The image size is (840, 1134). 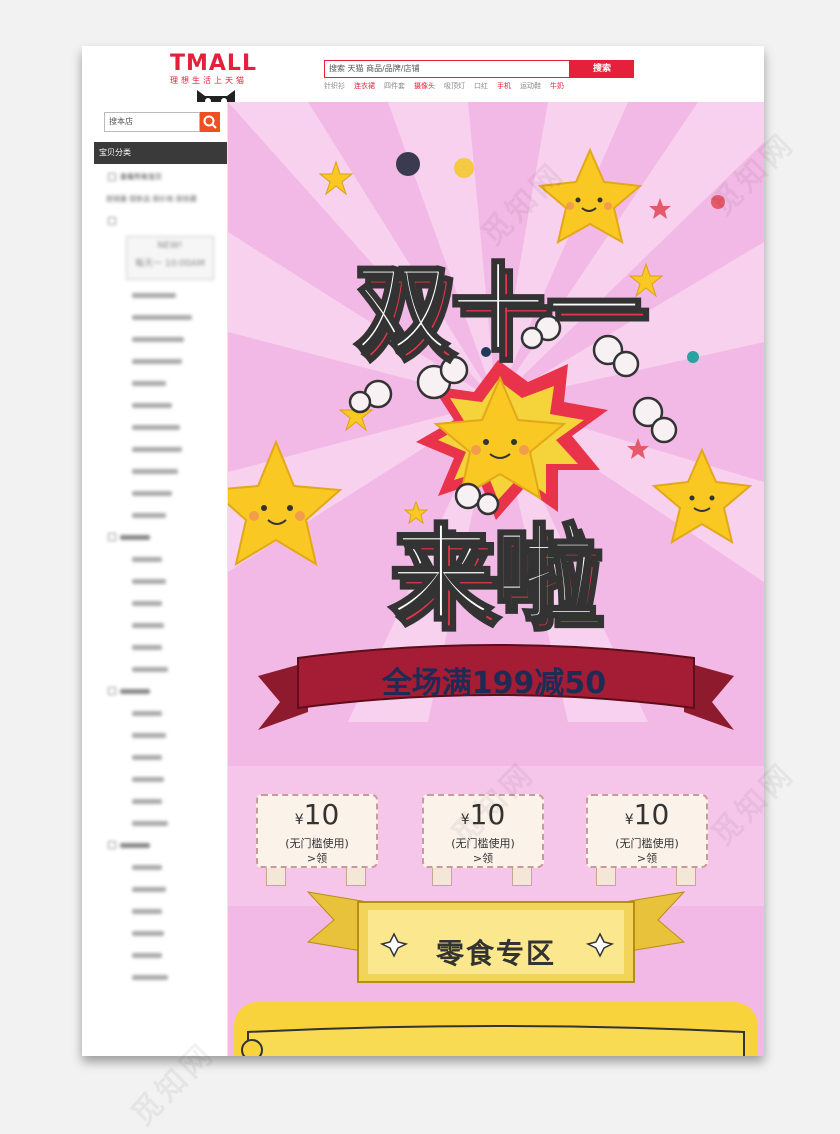 I want to click on hot-words: 针织衫 连衣裙 四件套 摄像头 吸顶灯 口红 手机 运动鞋 牛奶, so click(x=474, y=87).